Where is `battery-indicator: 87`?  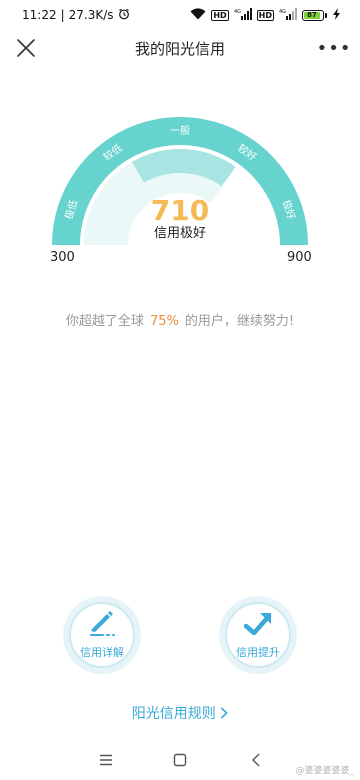
battery-indicator: 87 is located at coordinates (314, 15).